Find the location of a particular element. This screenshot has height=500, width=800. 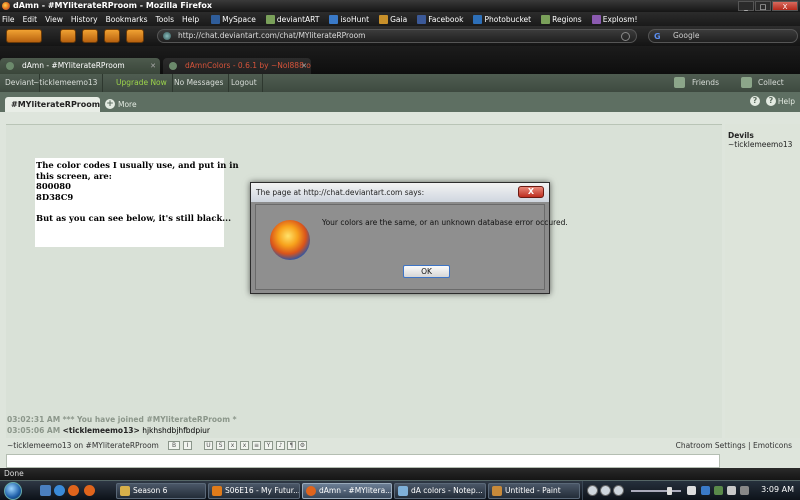

home-button is located at coordinates (112, 36).